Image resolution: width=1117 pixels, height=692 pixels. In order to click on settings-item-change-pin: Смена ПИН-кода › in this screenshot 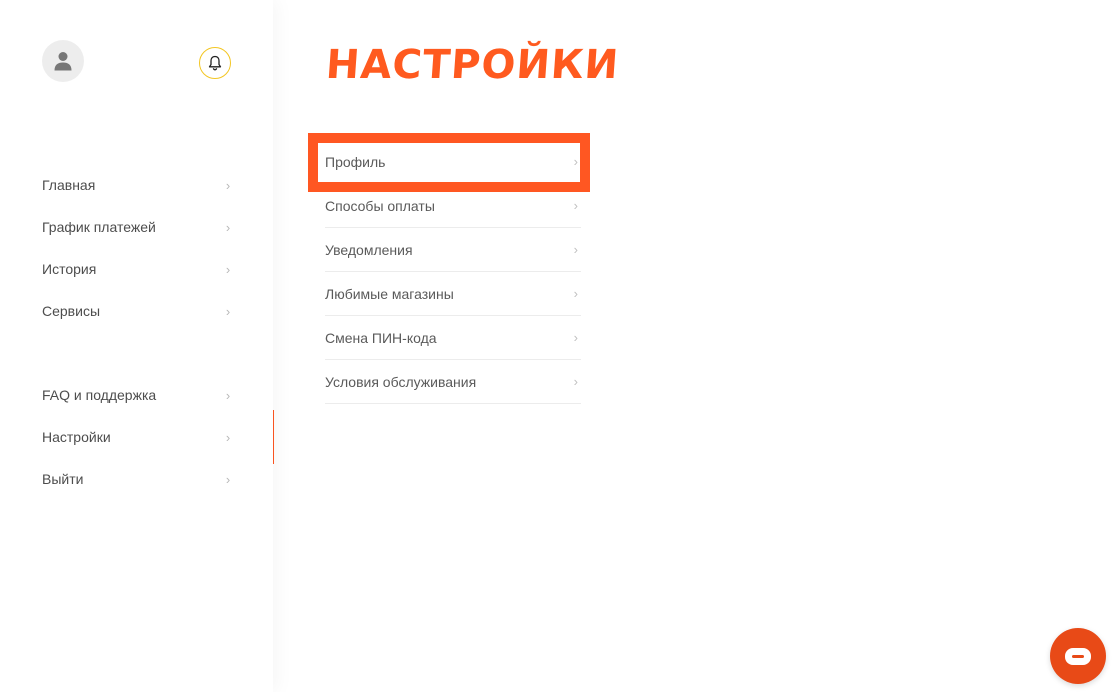, I will do `click(453, 338)`.